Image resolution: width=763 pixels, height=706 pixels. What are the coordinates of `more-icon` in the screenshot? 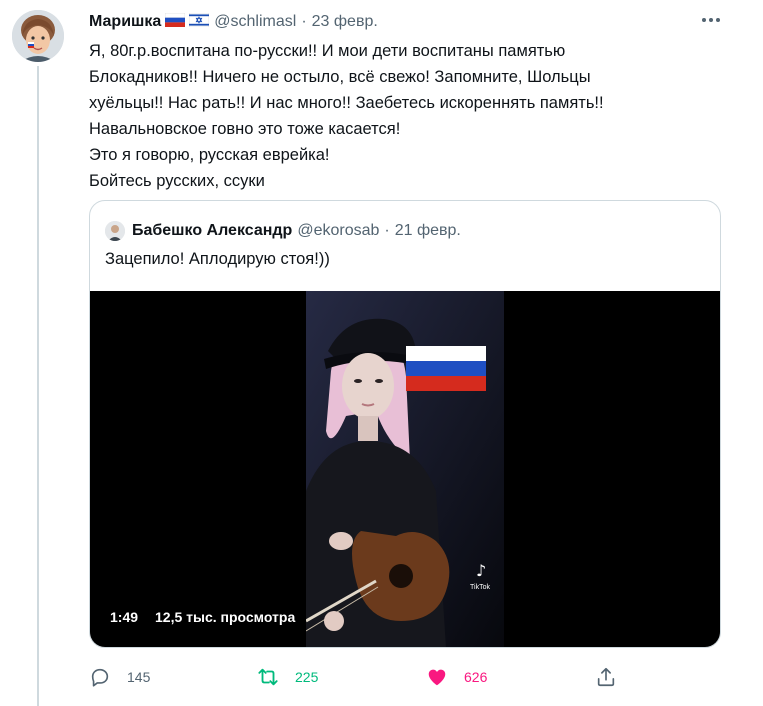 It's located at (711, 20).